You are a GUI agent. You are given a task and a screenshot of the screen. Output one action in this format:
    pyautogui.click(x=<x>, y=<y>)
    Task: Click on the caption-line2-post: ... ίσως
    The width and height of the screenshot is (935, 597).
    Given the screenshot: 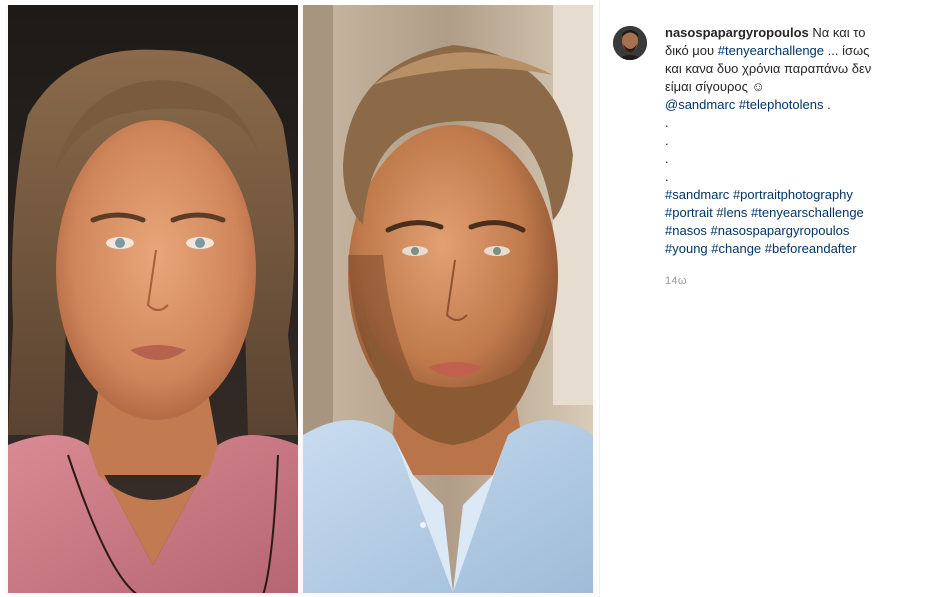 What is the action you would take?
    pyautogui.click(x=848, y=50)
    